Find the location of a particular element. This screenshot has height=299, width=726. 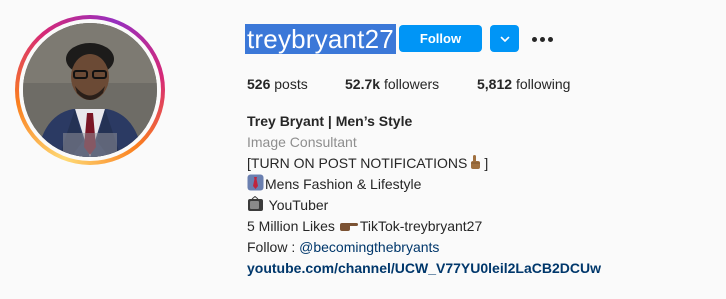

story-ring is located at coordinates (90, 90).